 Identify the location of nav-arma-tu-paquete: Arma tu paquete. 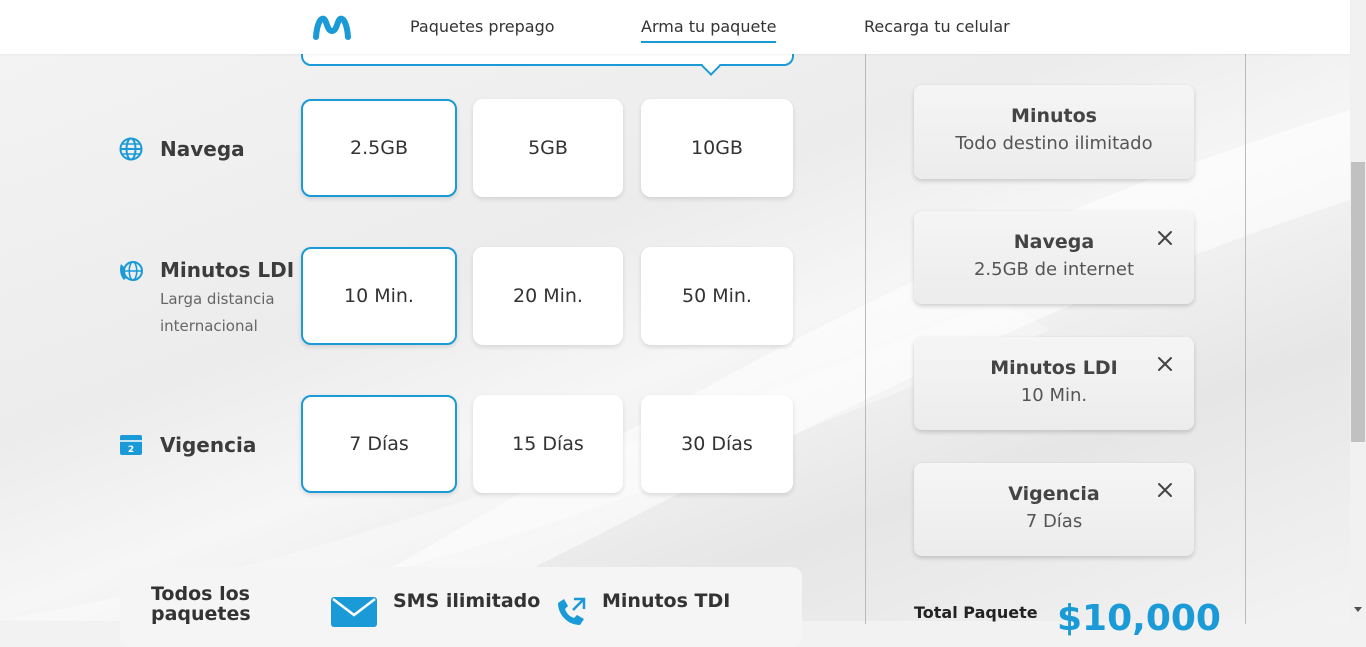
(709, 30).